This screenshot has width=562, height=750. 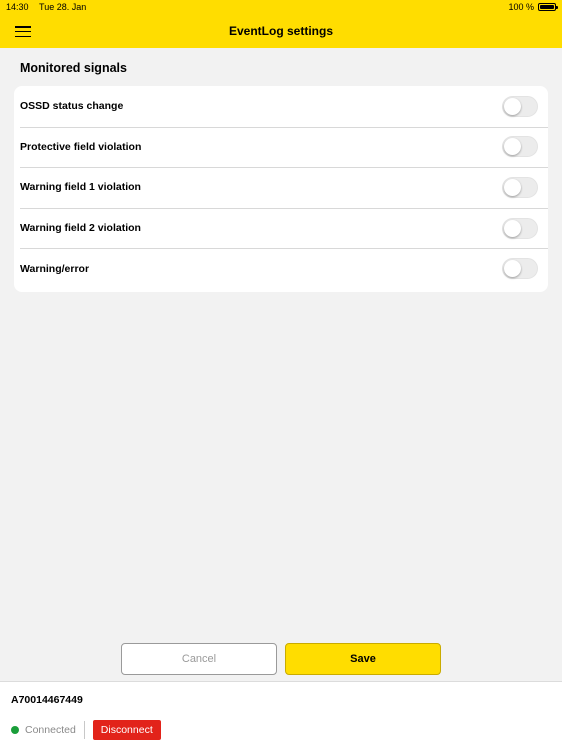 What do you see at coordinates (50, 730) in the screenshot?
I see `connection-status-text: Connected` at bounding box center [50, 730].